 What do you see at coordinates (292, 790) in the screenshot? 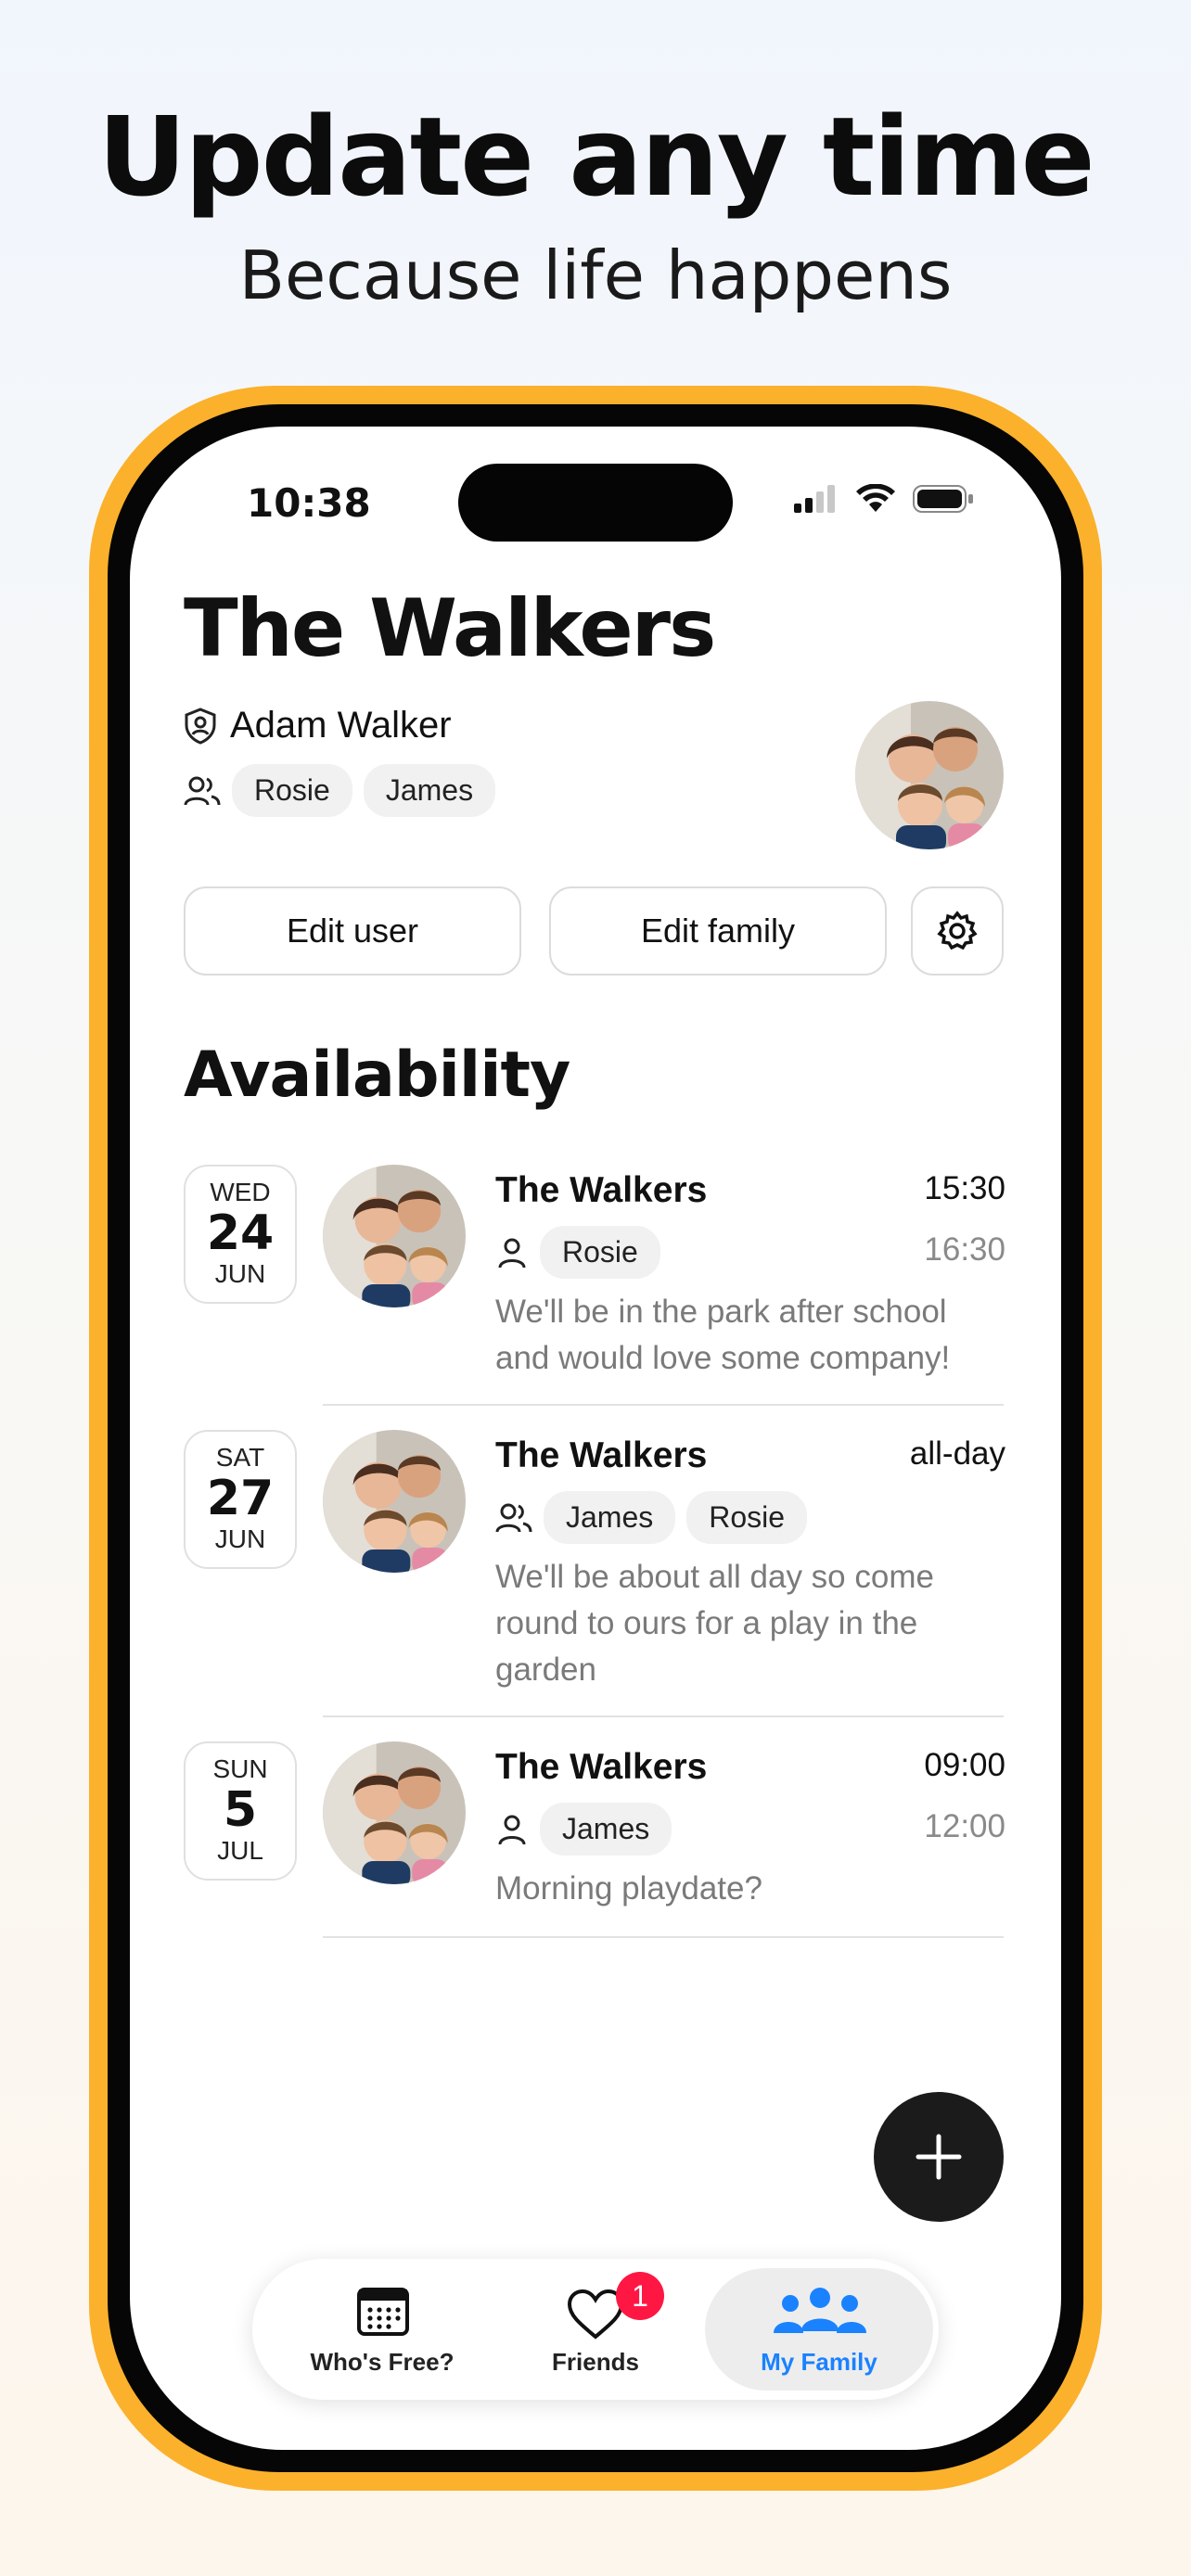
I see `member-chip: Rosie` at bounding box center [292, 790].